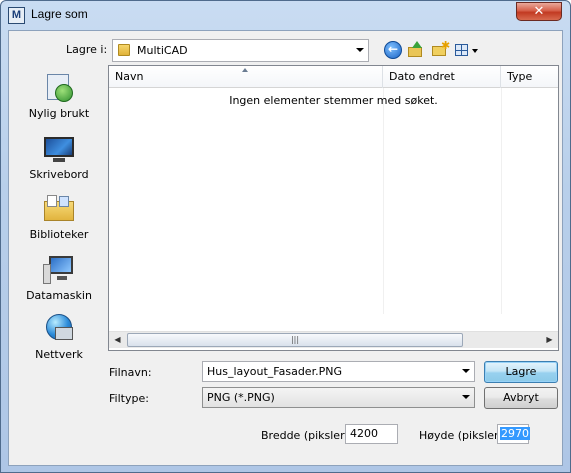 Image resolution: width=571 pixels, height=473 pixels. I want to click on scroll-right-icon: ▶, so click(549, 340).